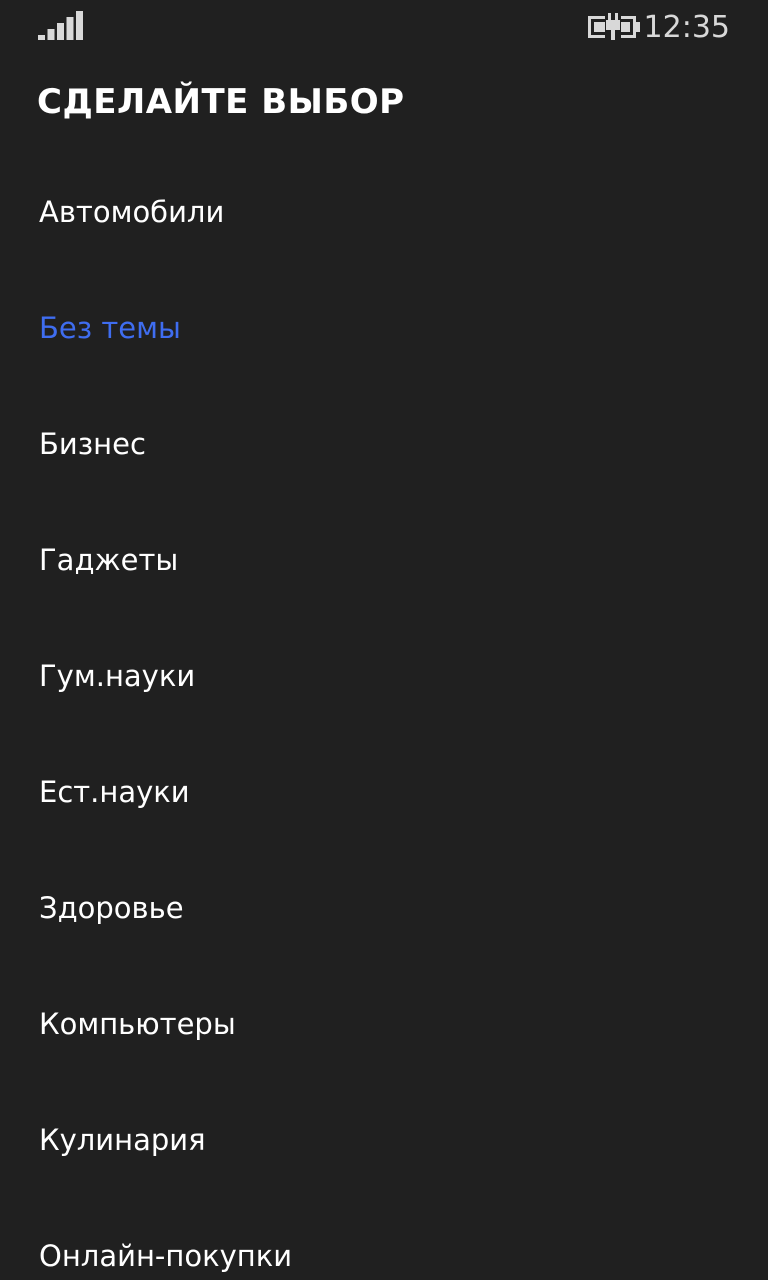 The height and width of the screenshot is (1280, 768). What do you see at coordinates (686, 27) in the screenshot?
I see `status-clock: 12:35` at bounding box center [686, 27].